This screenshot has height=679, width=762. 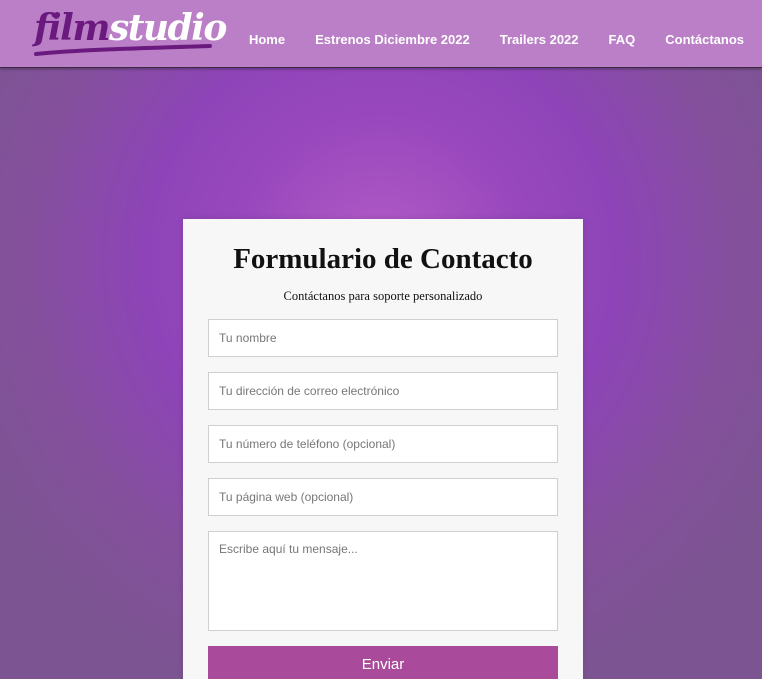 What do you see at coordinates (383, 259) in the screenshot?
I see `form-title: Formulario de Contacto` at bounding box center [383, 259].